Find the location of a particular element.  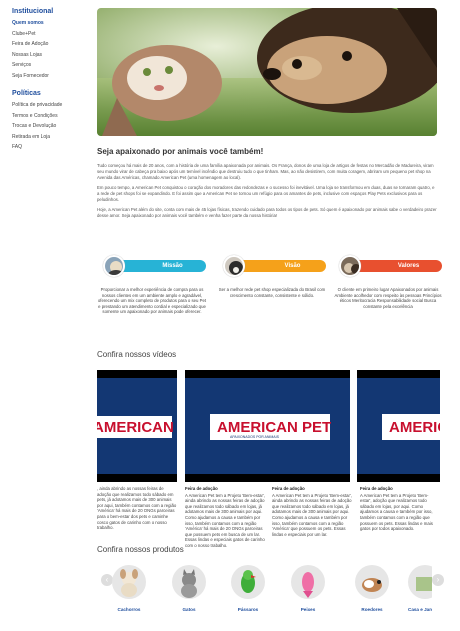

products-title: Confira nossos produtos is located at coordinates (140, 549).